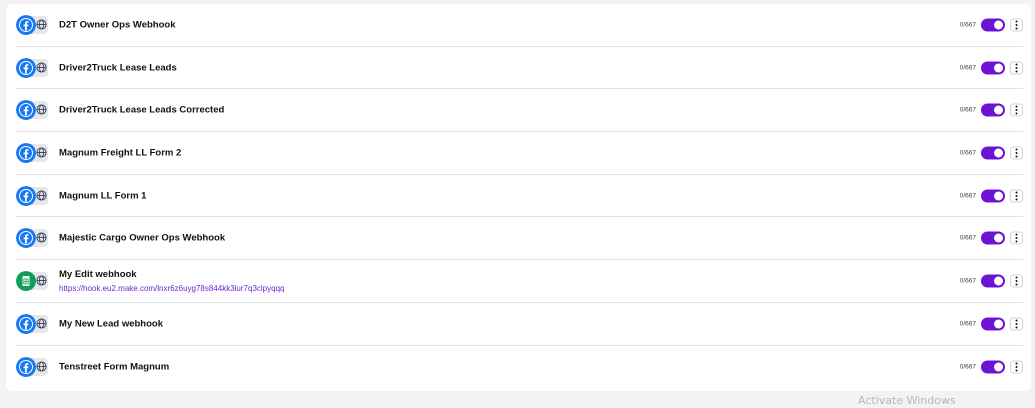 Image resolution: width=1035 pixels, height=408 pixels. What do you see at coordinates (519, 324) in the screenshot?
I see `webhook-row: My New Lead webhook 0/667` at bounding box center [519, 324].